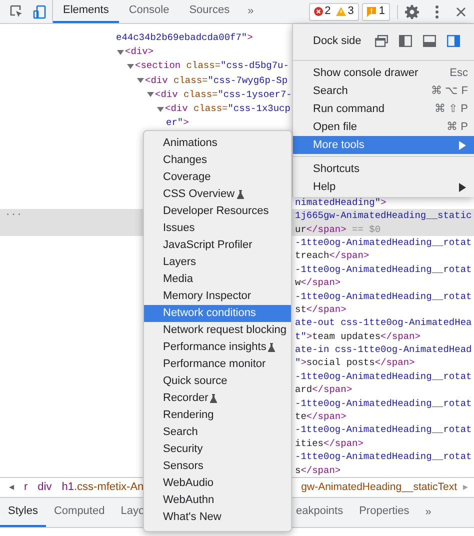  What do you see at coordinates (383, 127) in the screenshot?
I see `menu-item: Open file ⌘ P` at bounding box center [383, 127].